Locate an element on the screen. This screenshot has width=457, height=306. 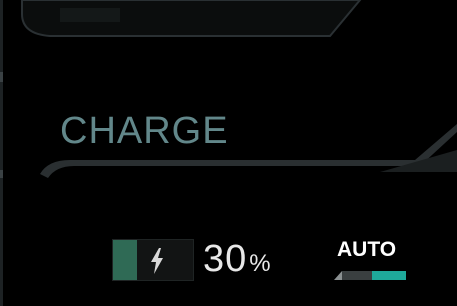
battery-level-fill is located at coordinates (125, 260).